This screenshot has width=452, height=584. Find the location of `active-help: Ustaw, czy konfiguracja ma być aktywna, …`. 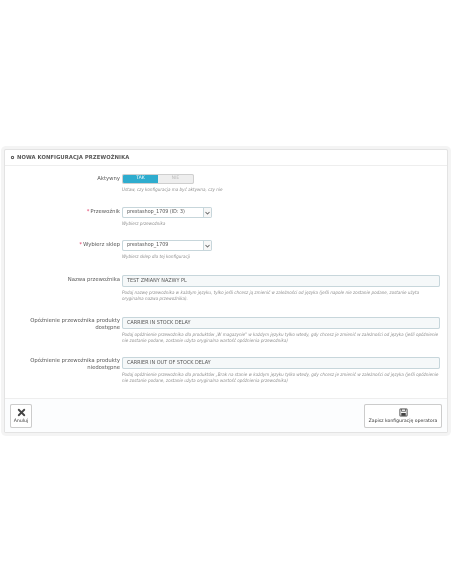

active-help: Ustaw, czy konfiguracja ma być aktywna, … is located at coordinates (172, 189).